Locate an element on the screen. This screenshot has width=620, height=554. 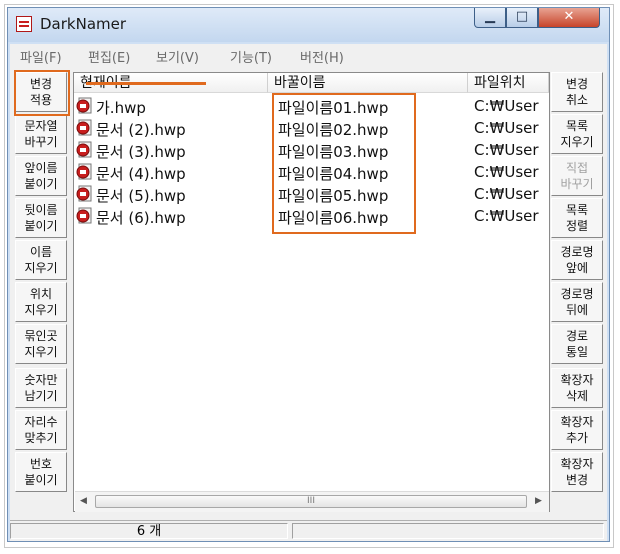
menu-version: 버전(H) is located at coordinates (322, 56).